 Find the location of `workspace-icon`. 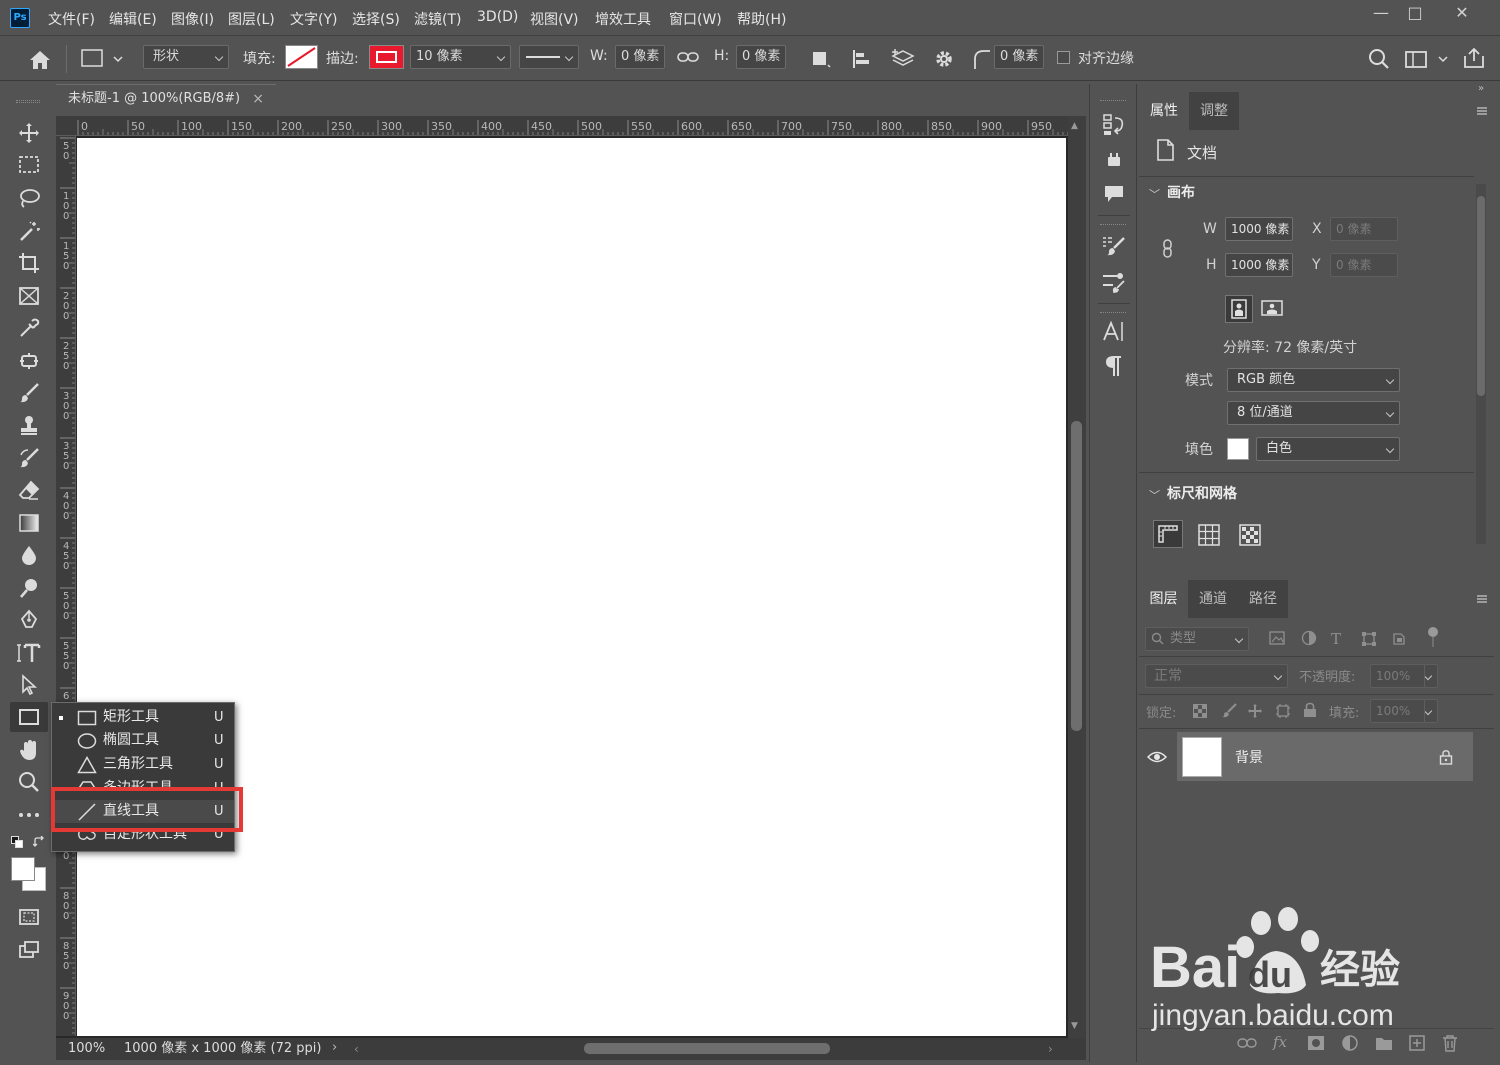

workspace-icon is located at coordinates (1427, 59).